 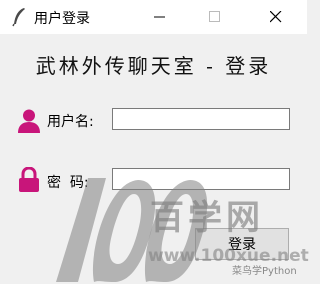 What do you see at coordinates (29, 121) in the screenshot?
I see `user-icon` at bounding box center [29, 121].